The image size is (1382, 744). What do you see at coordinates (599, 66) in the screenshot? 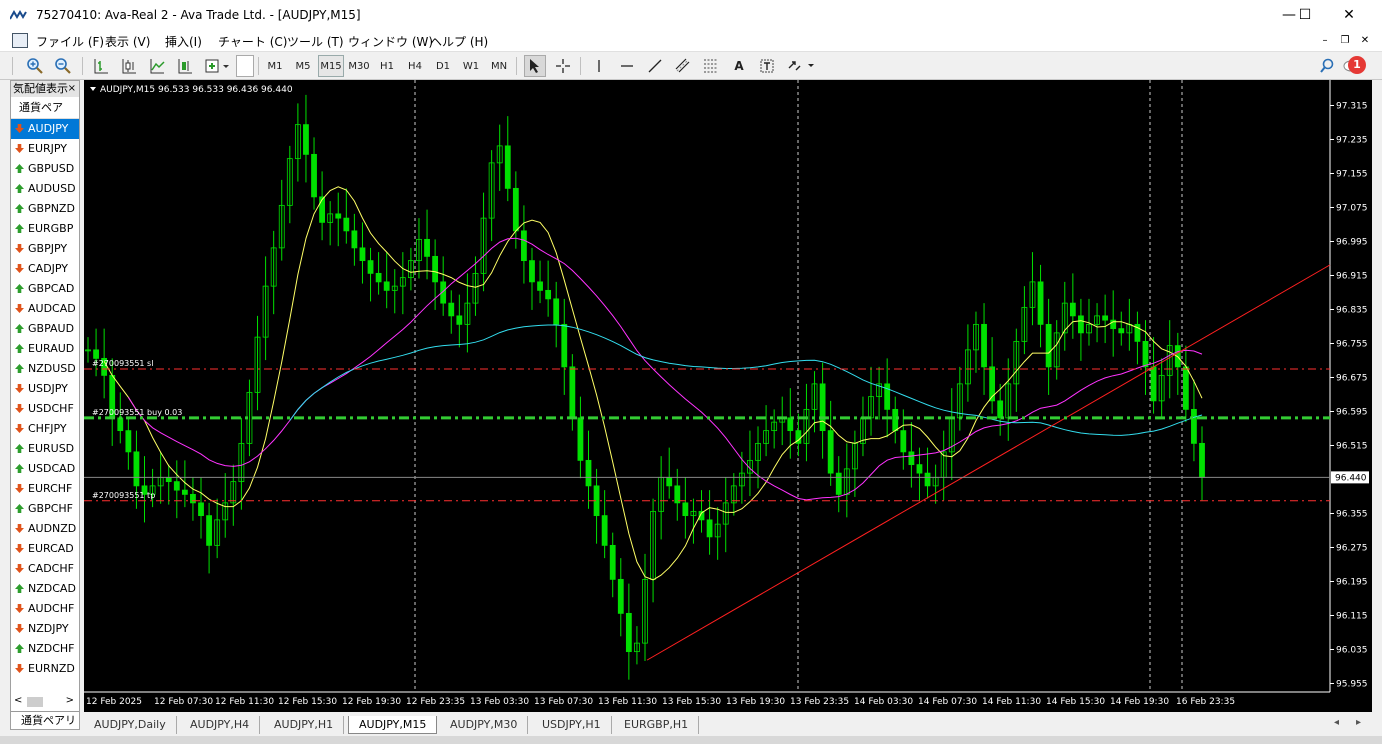
I see `vertical-line-icon` at bounding box center [599, 66].